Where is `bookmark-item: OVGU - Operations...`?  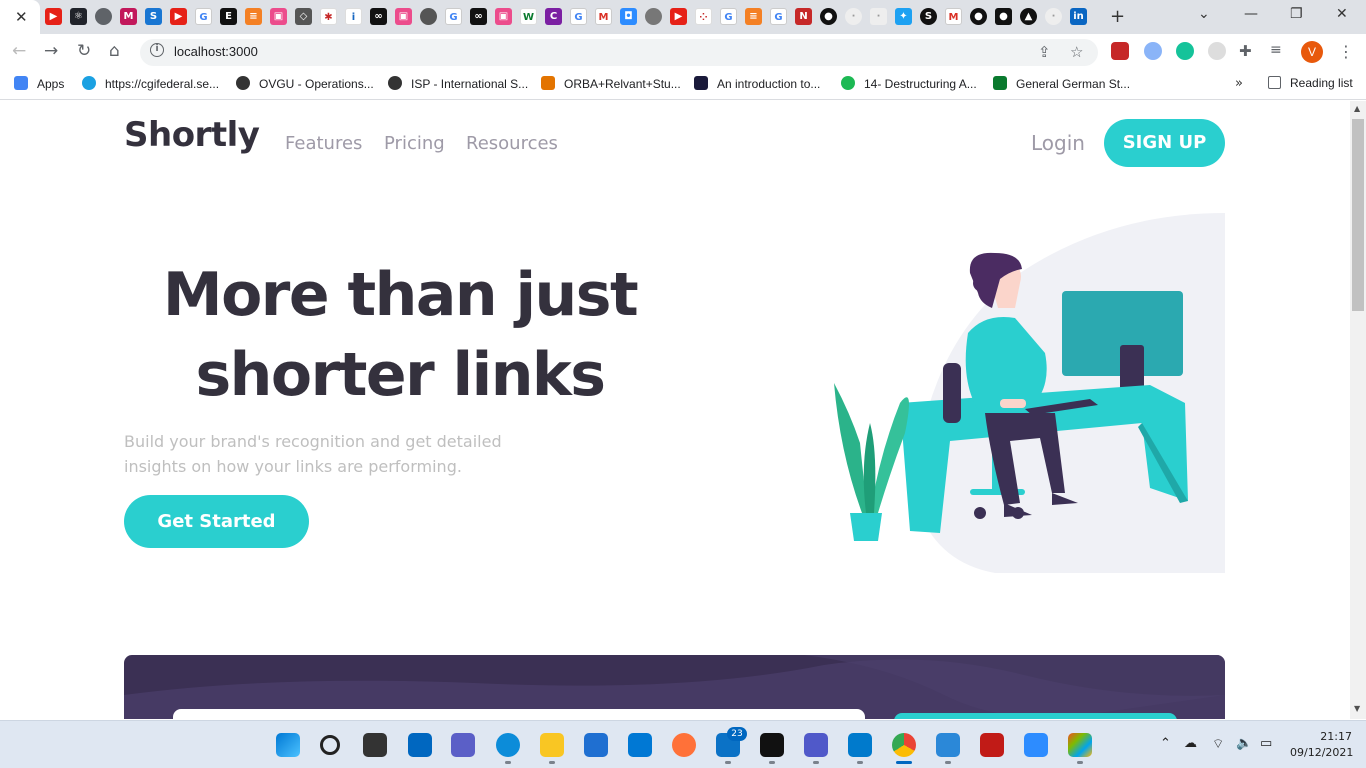 bookmark-item: OVGU - Operations... is located at coordinates (305, 85).